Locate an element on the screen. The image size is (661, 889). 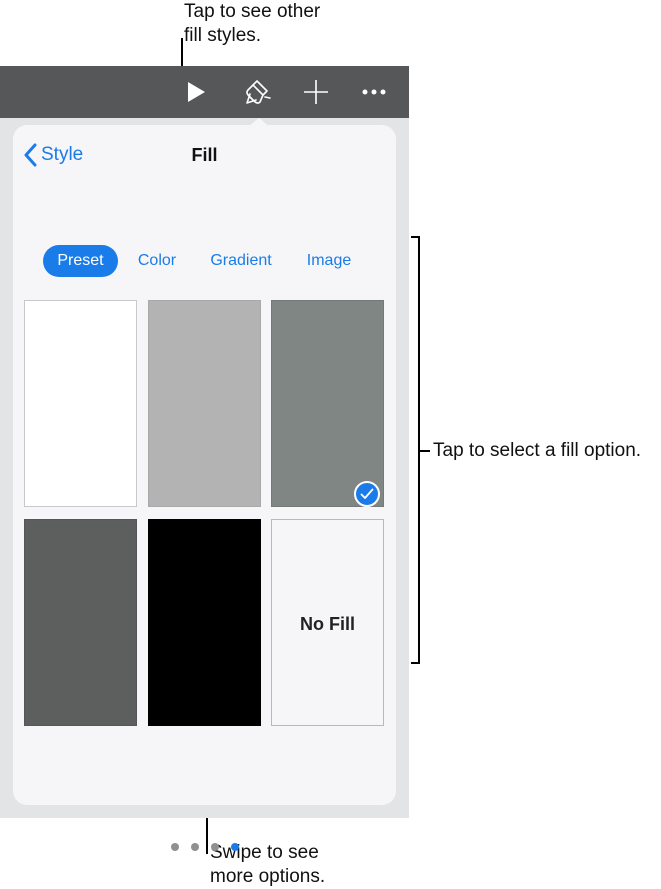
swatch-no-fill: No Fill is located at coordinates (327, 622).